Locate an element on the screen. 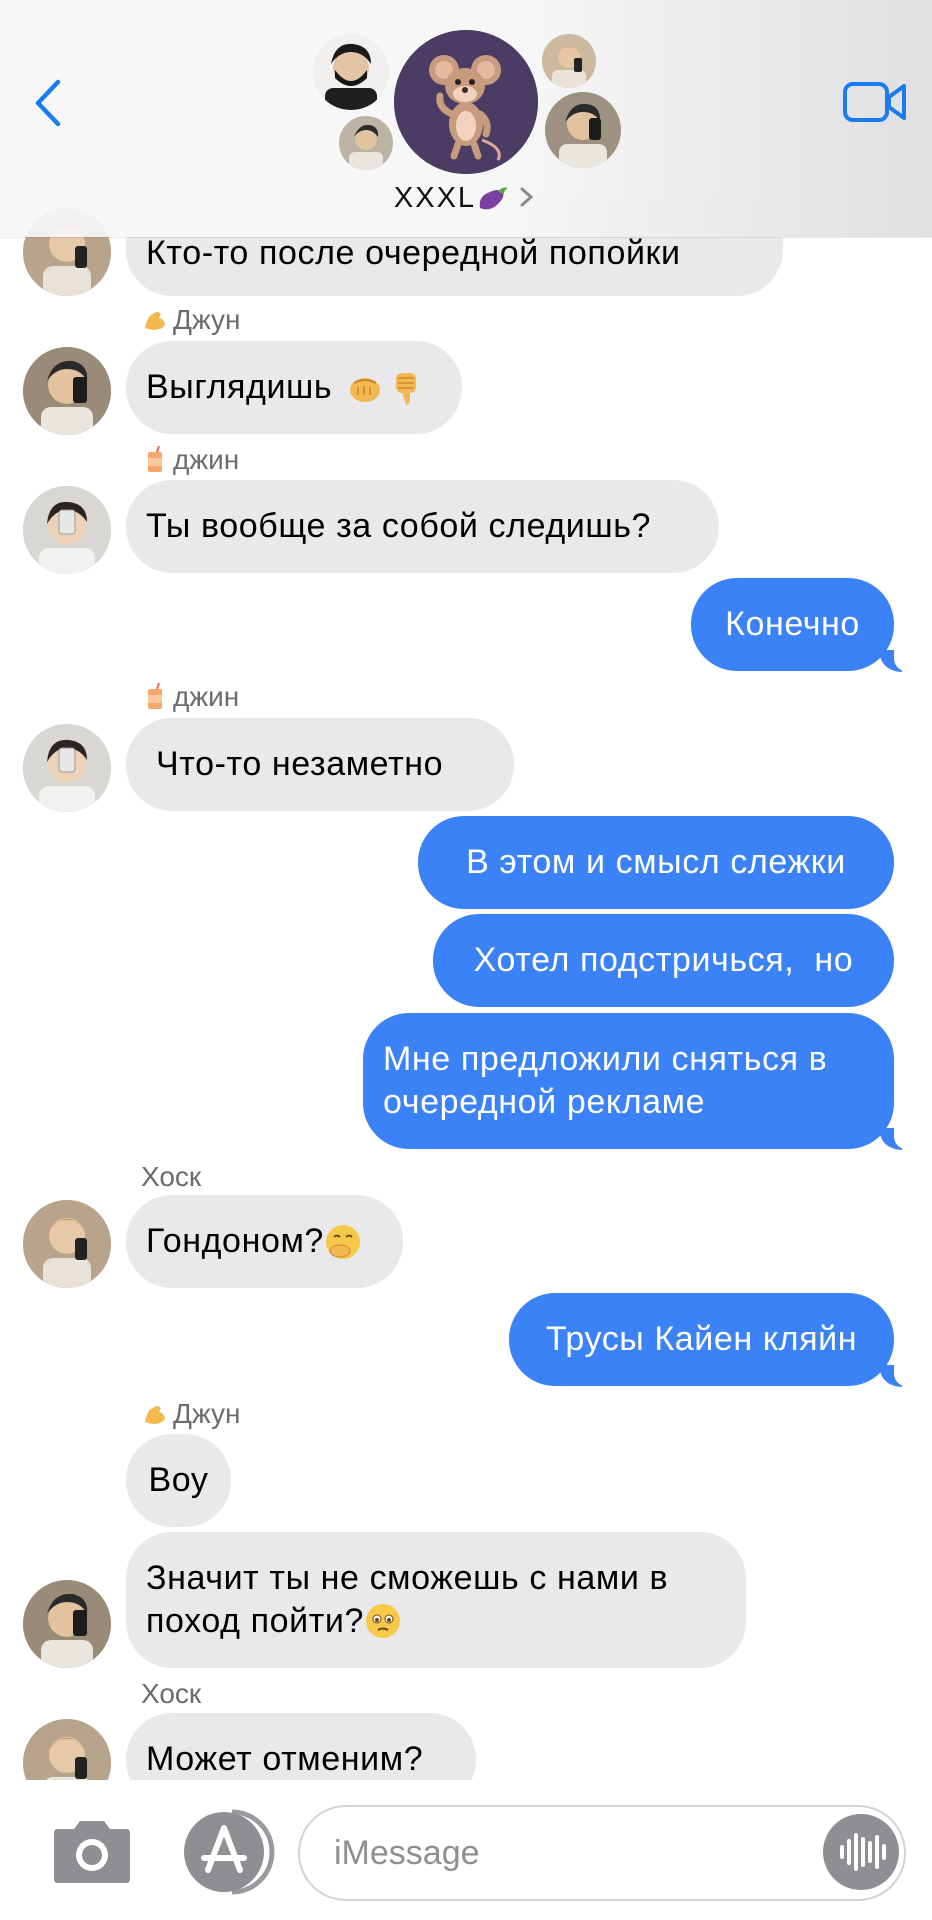  message-text: В этом и смысл слежки is located at coordinates (656, 862).